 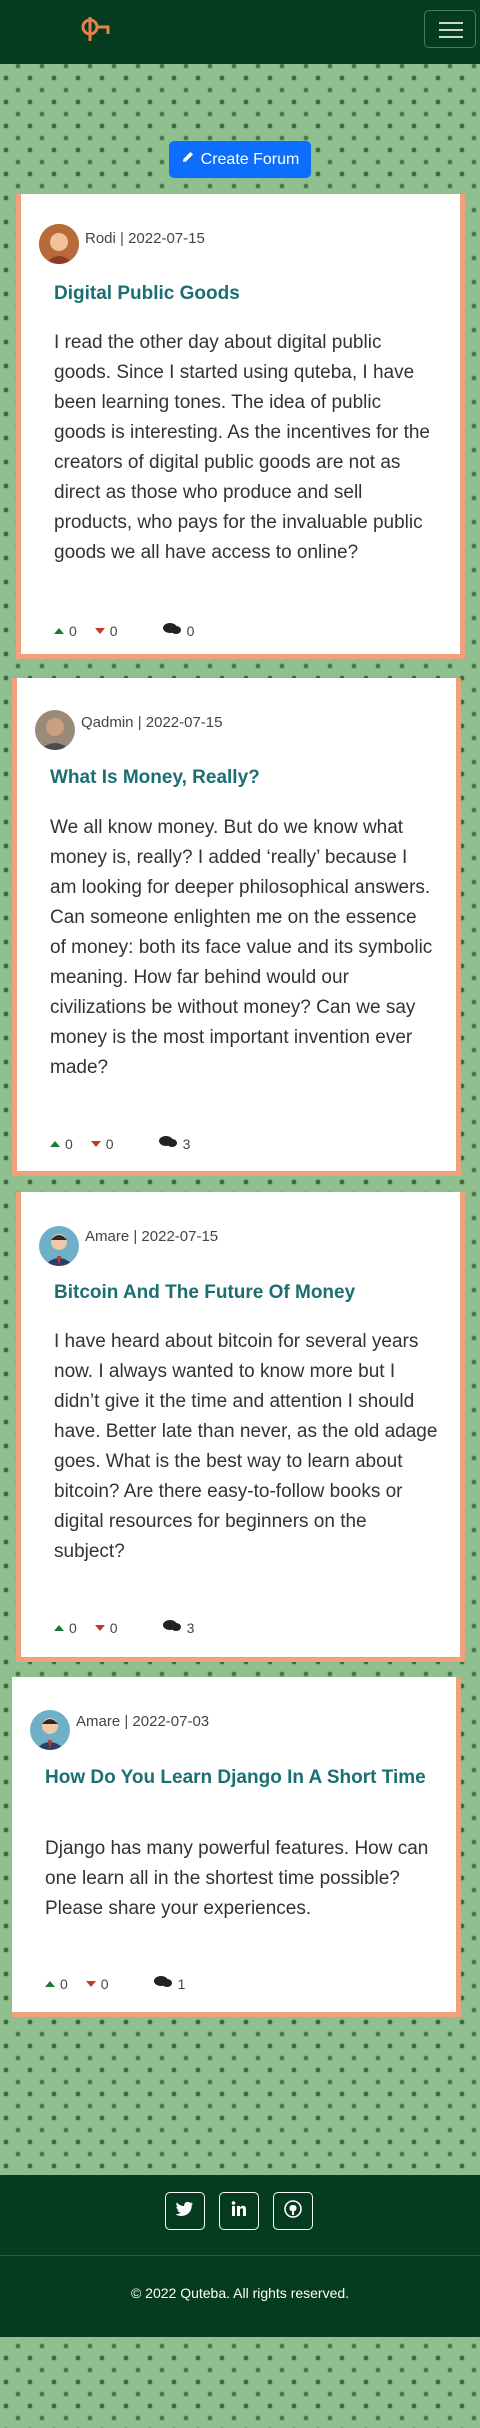 What do you see at coordinates (243, 777) in the screenshot?
I see `post-title: What Is Money, Really?` at bounding box center [243, 777].